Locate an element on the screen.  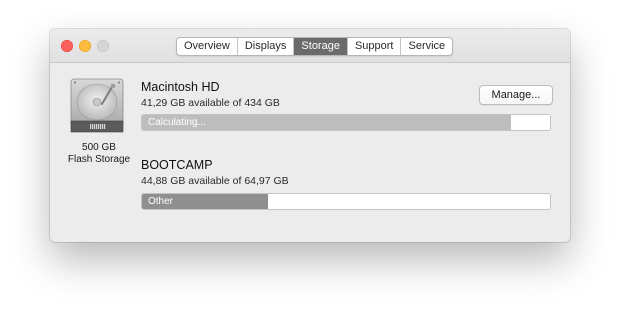
storage-bar-bootcamp: Other is located at coordinates (346, 201).